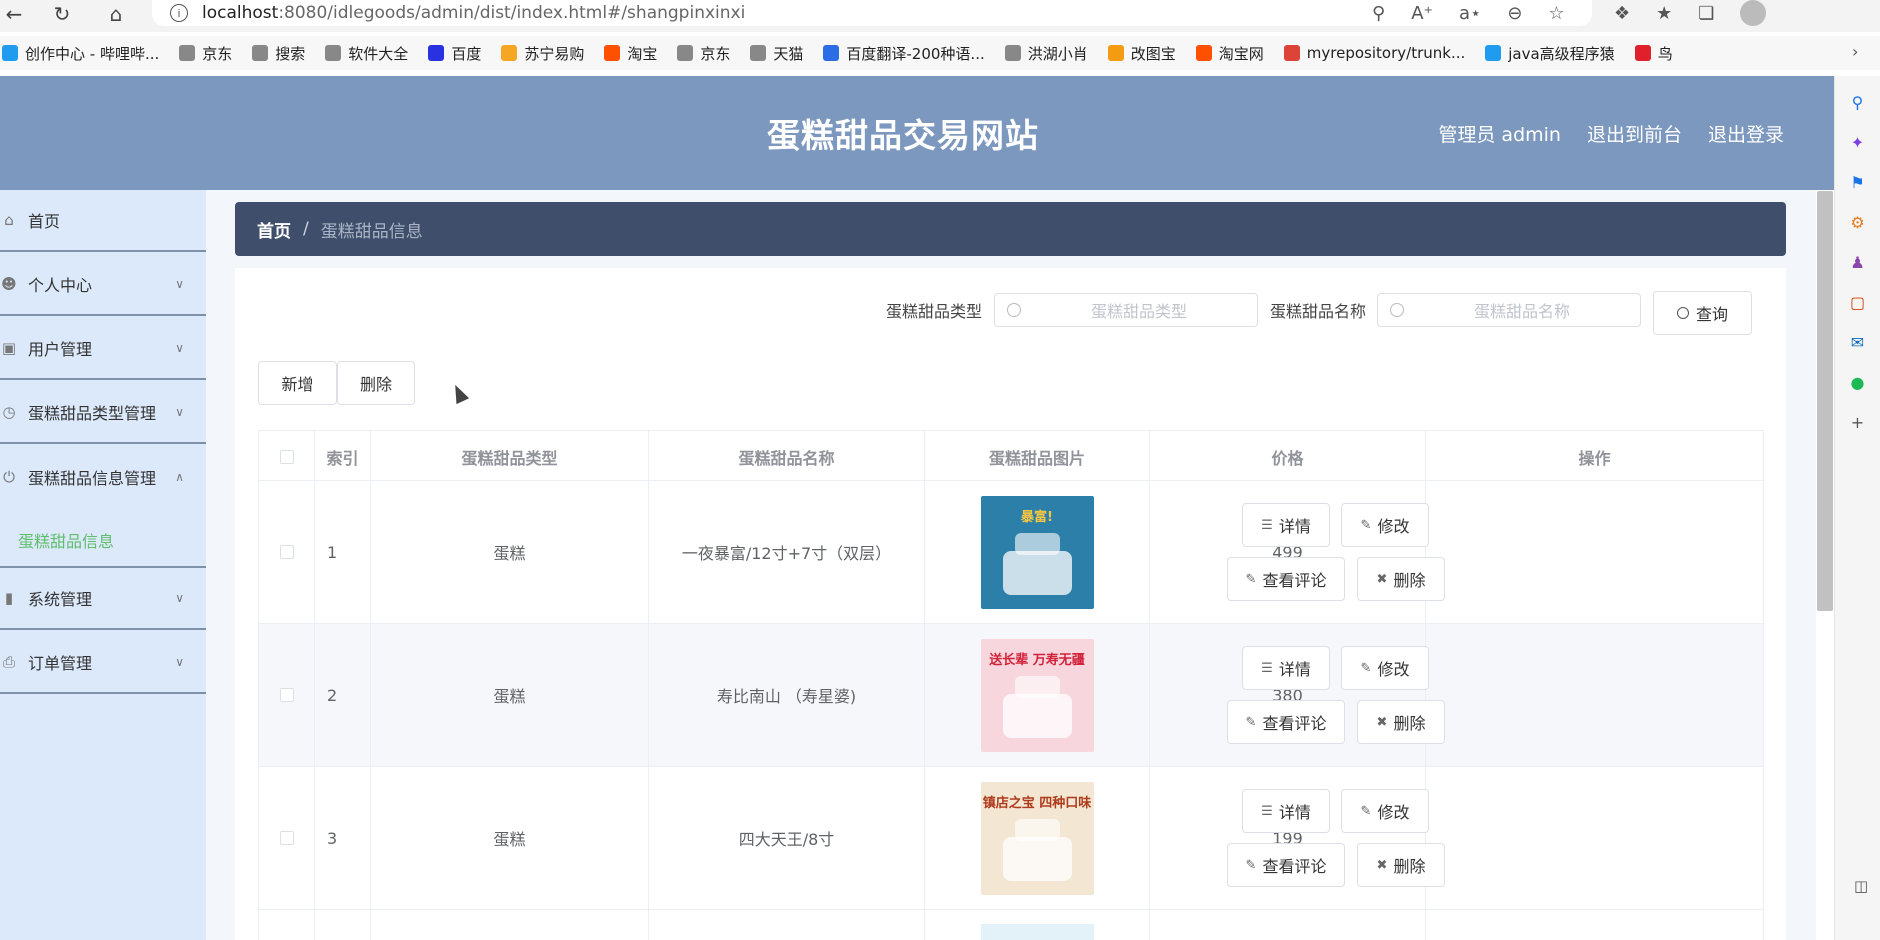 The width and height of the screenshot is (1880, 940). Describe the element at coordinates (1470, 13) in the screenshot. I see `translate-icon: a⋆` at that location.